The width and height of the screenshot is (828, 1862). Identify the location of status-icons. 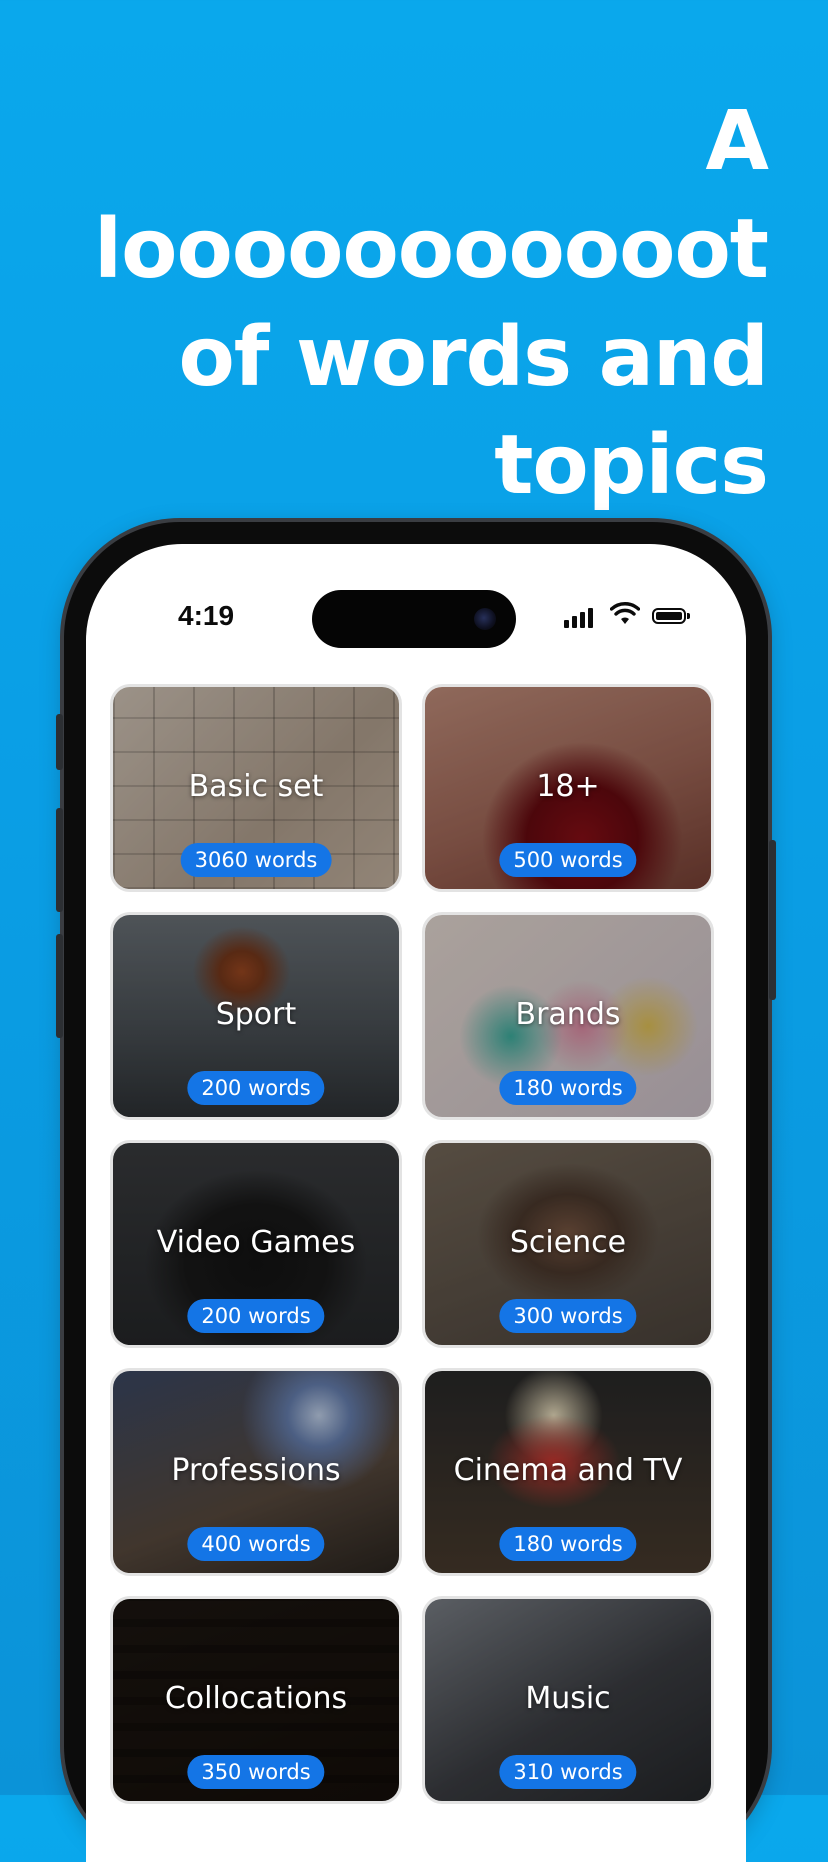
(627, 615).